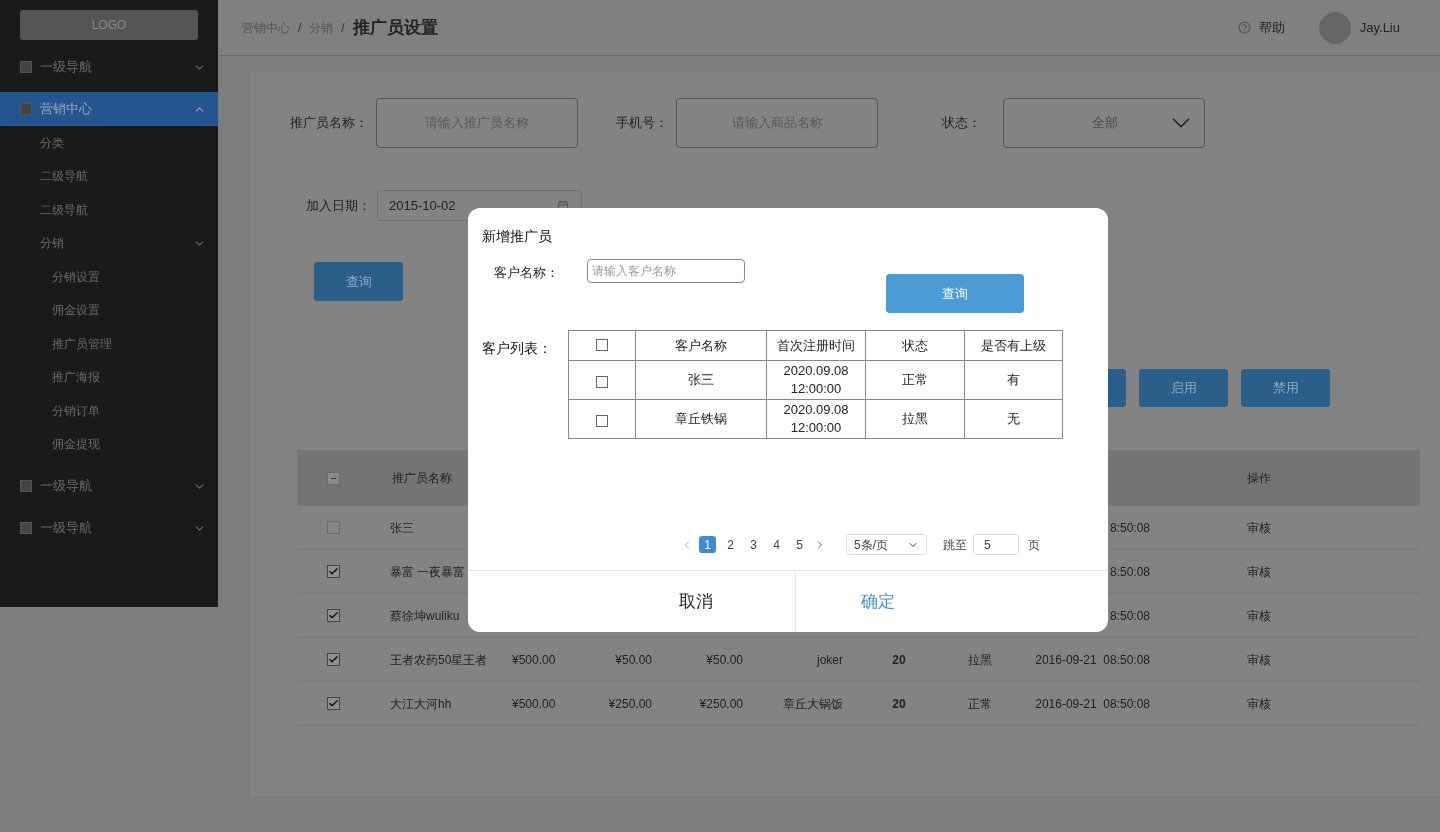  I want to click on table-cell-text: 拉黑, so click(980, 660).